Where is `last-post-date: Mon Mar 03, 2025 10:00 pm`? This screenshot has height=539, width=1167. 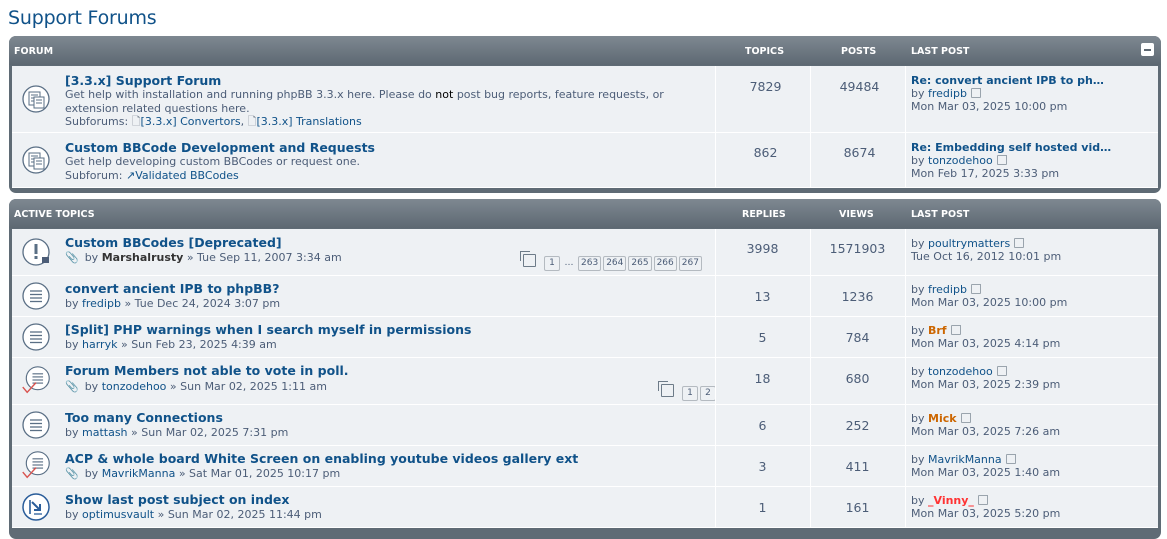 last-post-date: Mon Mar 03, 2025 10:00 pm is located at coordinates (989, 106).